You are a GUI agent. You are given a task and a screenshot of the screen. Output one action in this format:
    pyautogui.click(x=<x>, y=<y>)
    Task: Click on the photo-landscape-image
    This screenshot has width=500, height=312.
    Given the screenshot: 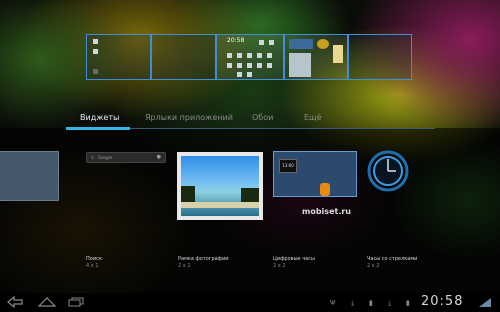 What is the action you would take?
    pyautogui.click(x=220, y=186)
    